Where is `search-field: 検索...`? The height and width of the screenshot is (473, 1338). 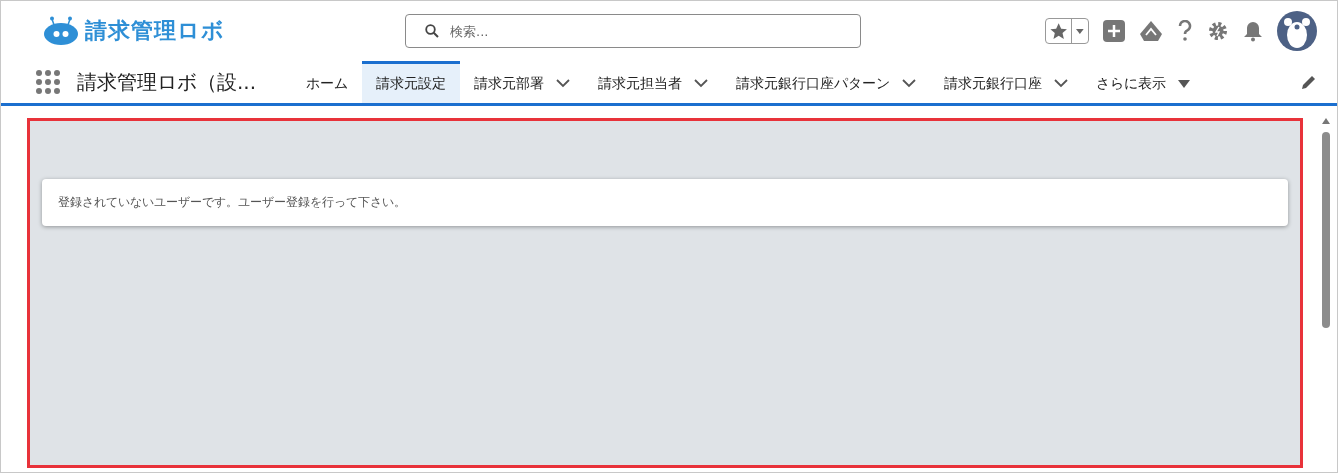
search-field: 検索... is located at coordinates (633, 31).